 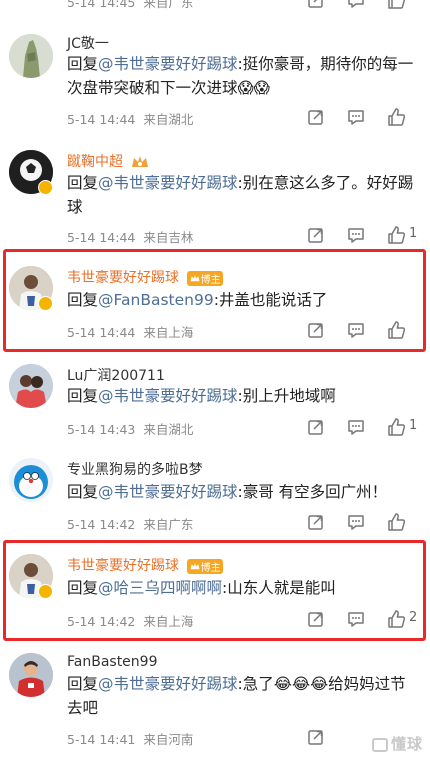 I want to click on mention-link: @哈三乌四啊啊啊, so click(x=160, y=588).